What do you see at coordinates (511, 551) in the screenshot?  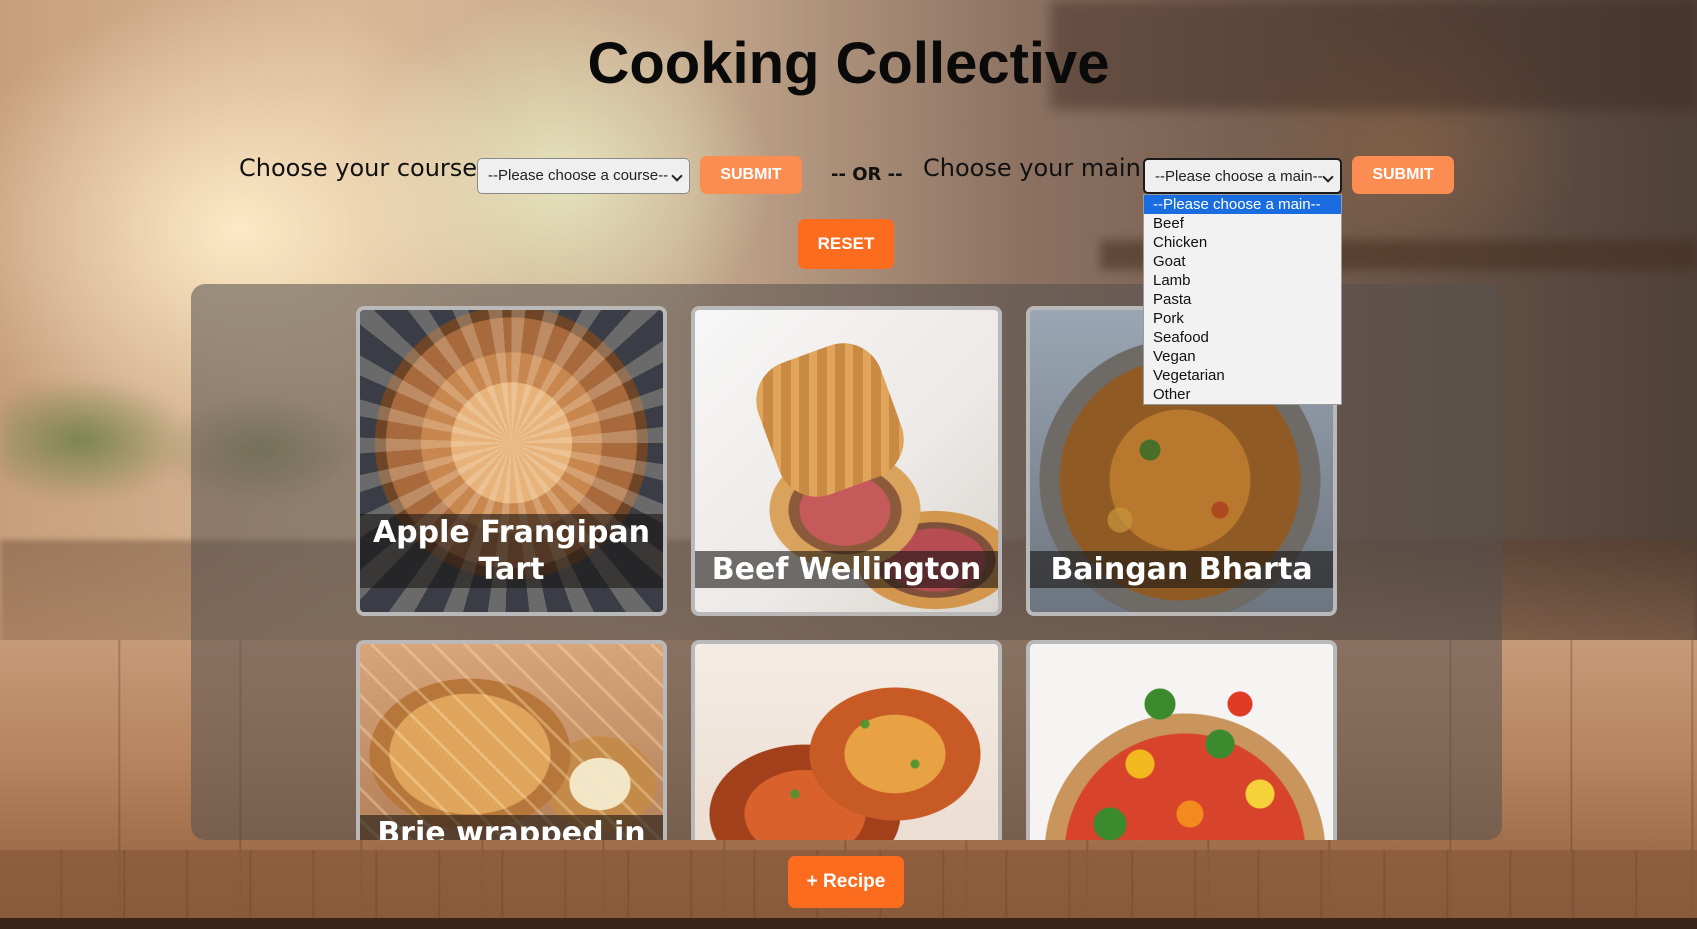 I see `recipe-title: Apple Frangipan Tart` at bounding box center [511, 551].